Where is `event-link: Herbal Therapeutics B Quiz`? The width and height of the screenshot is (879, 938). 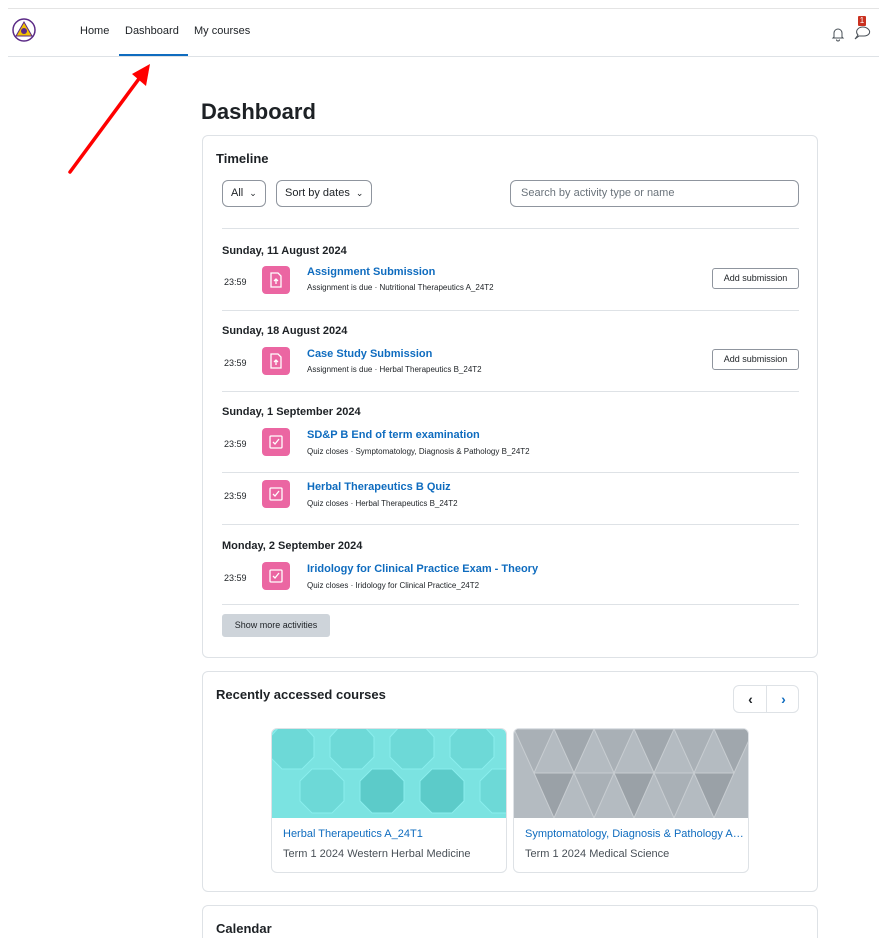
event-link: Herbal Therapeutics B Quiz is located at coordinates (379, 487).